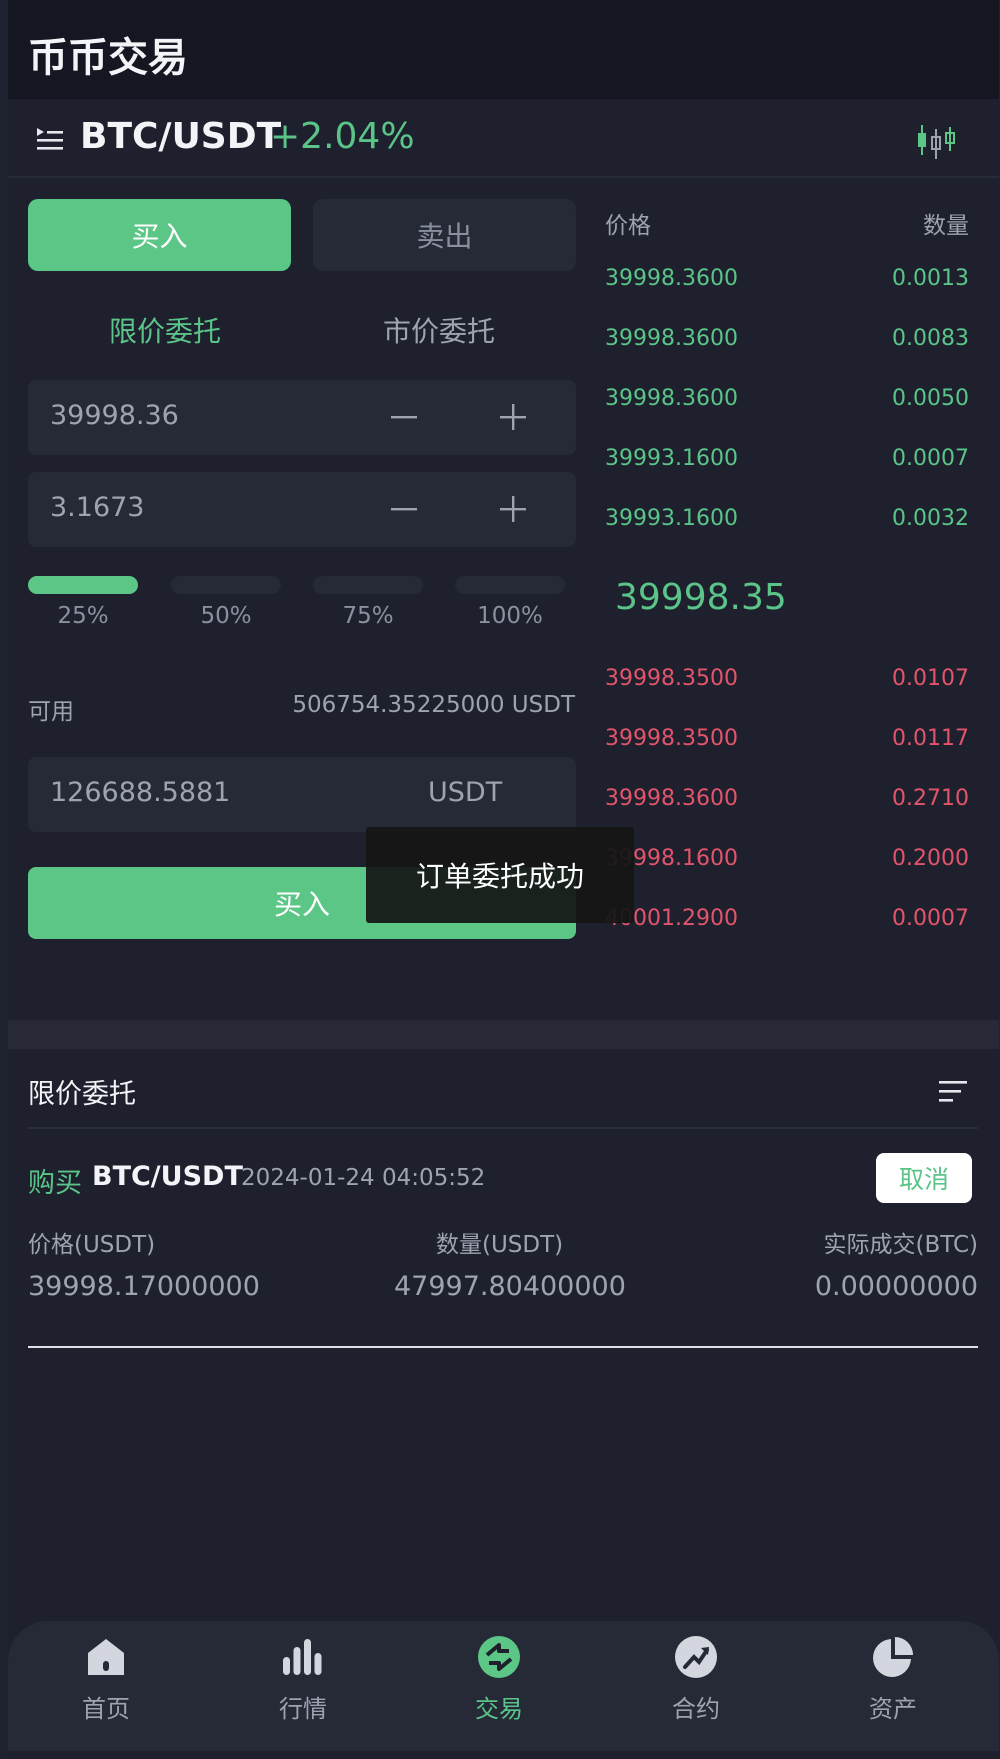 This screenshot has height=1759, width=1000. I want to click on home-icon, so click(106, 1657).